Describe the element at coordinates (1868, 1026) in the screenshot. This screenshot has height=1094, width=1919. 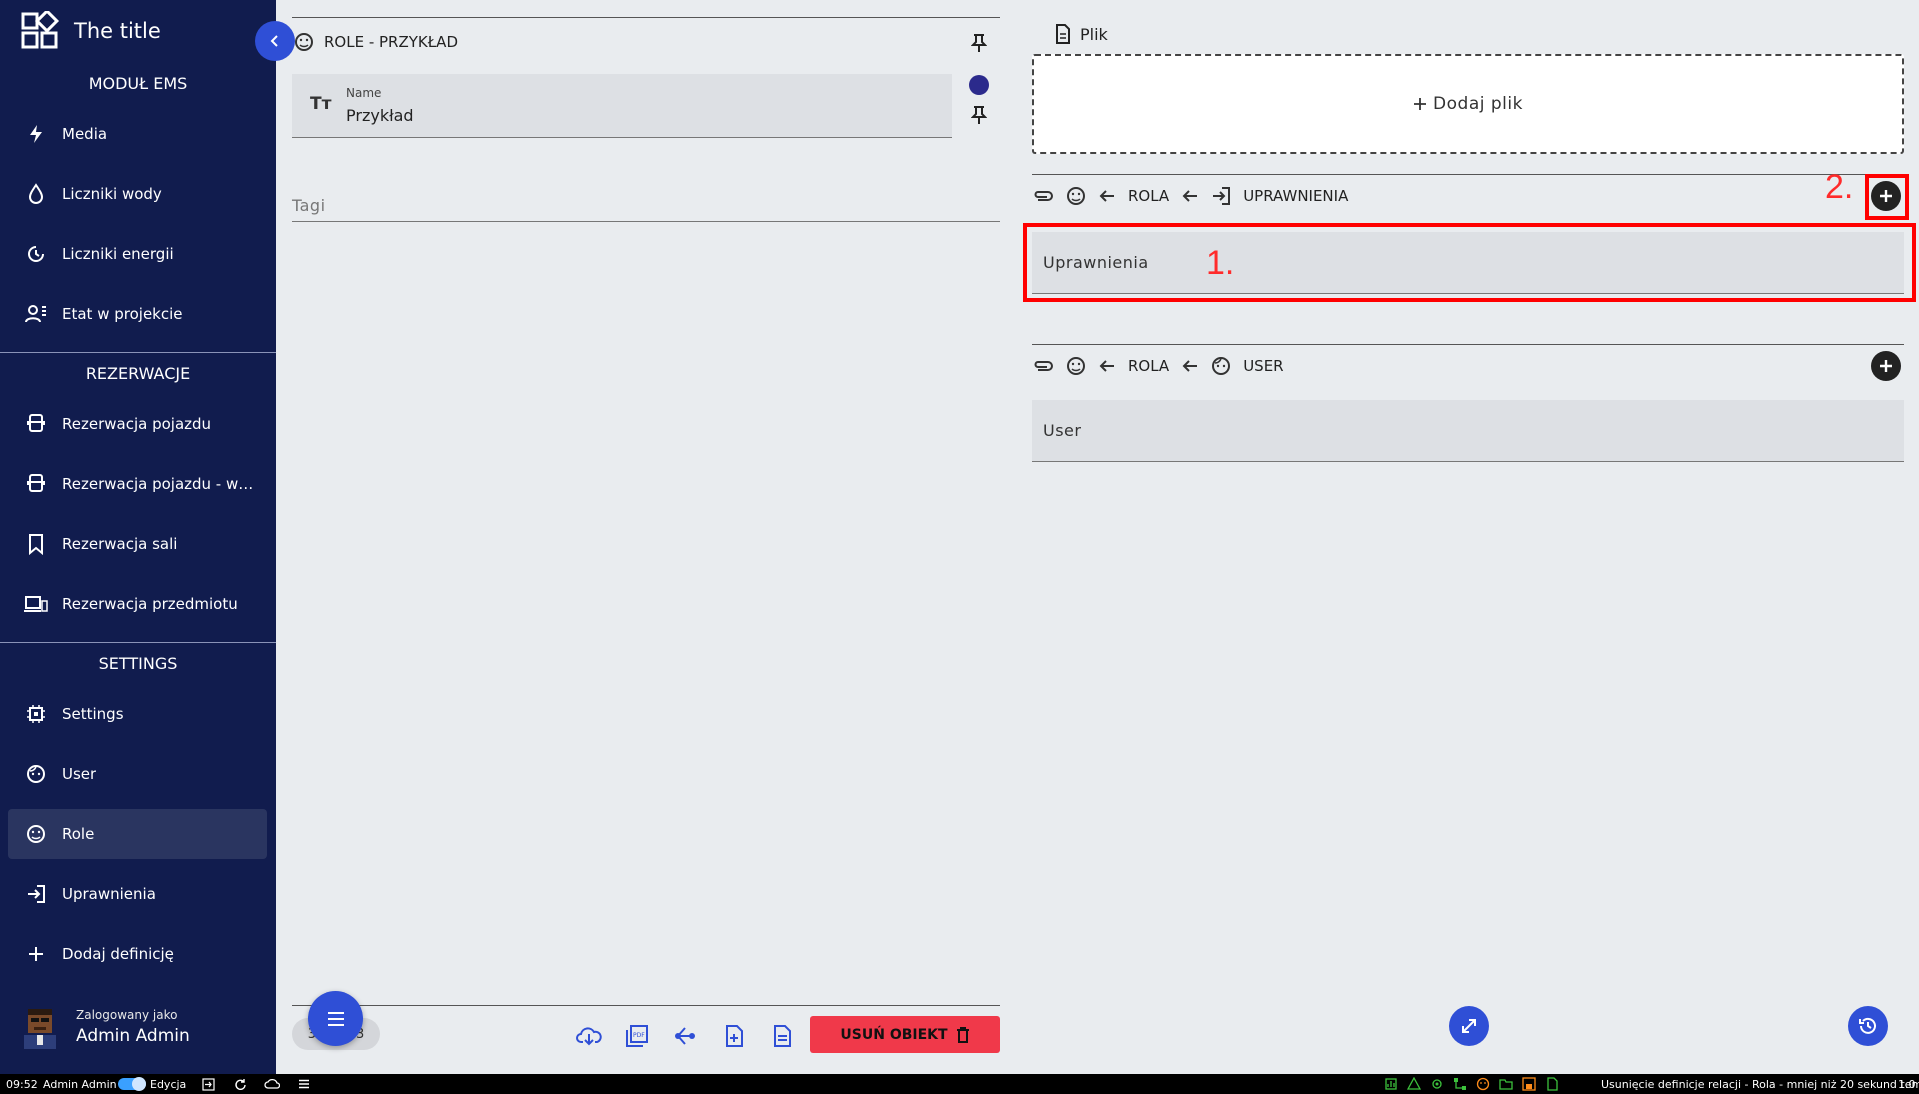
I see `history-fab-button` at that location.